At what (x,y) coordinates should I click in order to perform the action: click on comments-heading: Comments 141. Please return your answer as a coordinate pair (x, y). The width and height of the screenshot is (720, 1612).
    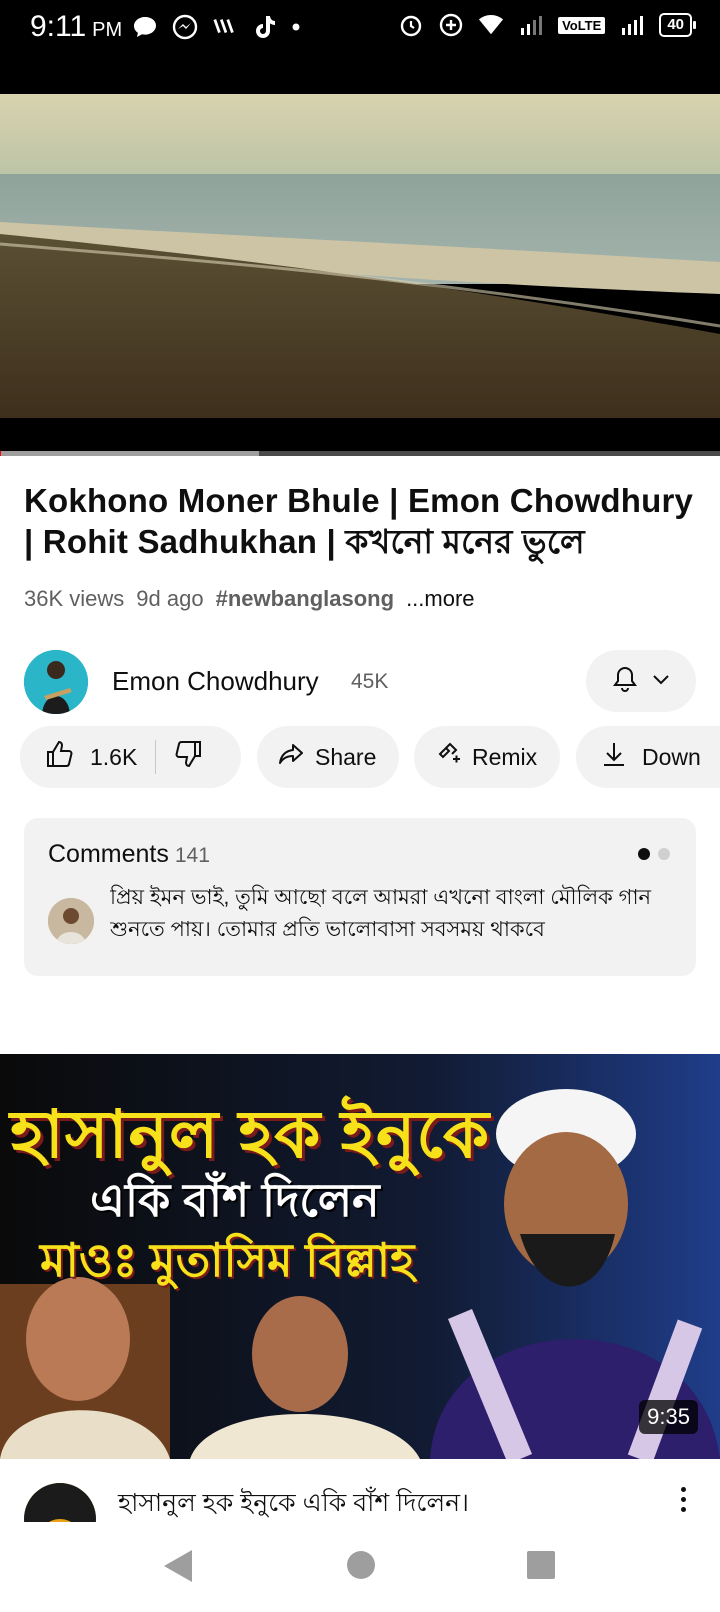
    Looking at the image, I should click on (129, 854).